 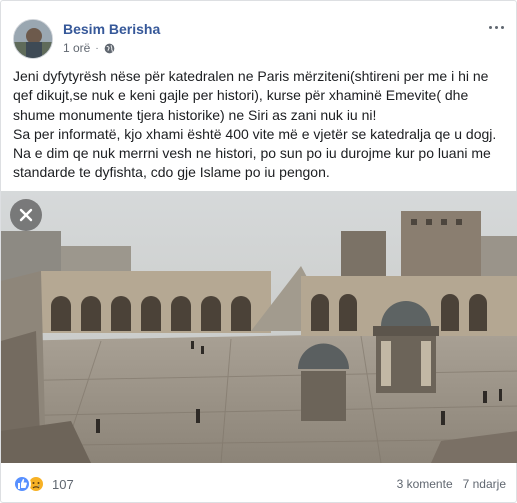 What do you see at coordinates (76, 48) in the screenshot?
I see `post-time: 1 orë` at bounding box center [76, 48].